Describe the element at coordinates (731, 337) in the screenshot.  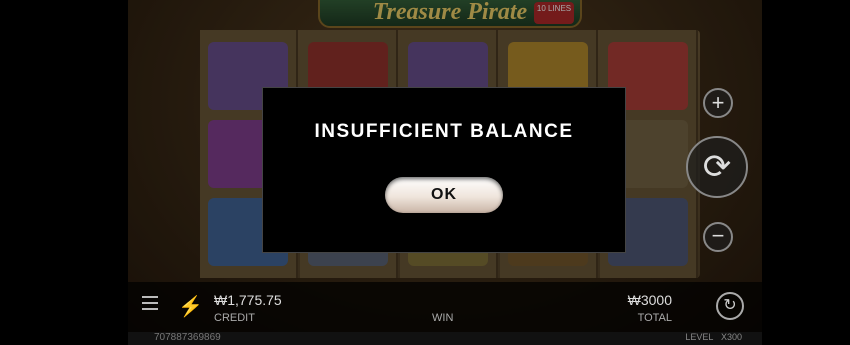
I see `level-value: X300` at that location.